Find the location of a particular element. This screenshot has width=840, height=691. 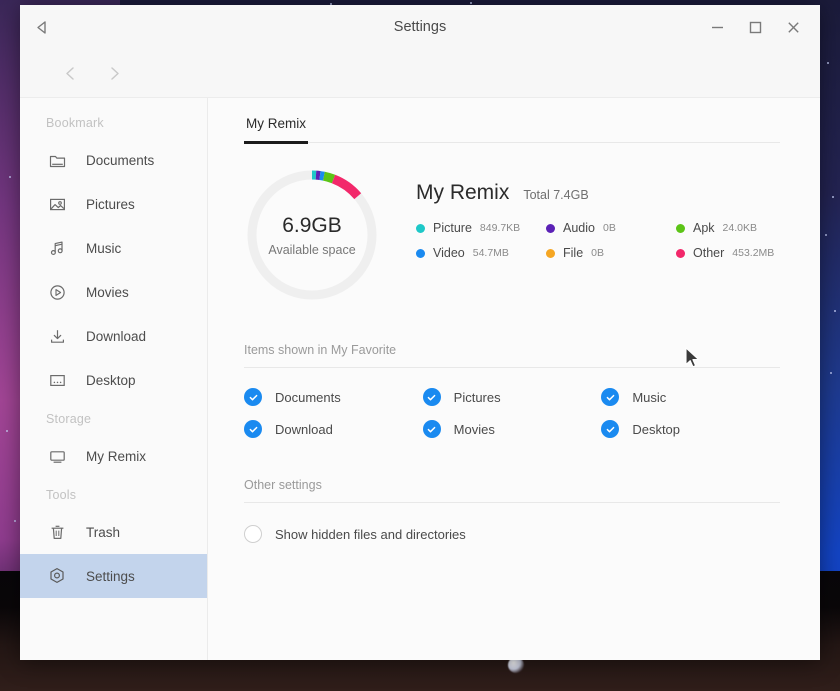

storage-donut-chart: 6.9GB Available space is located at coordinates (312, 235).